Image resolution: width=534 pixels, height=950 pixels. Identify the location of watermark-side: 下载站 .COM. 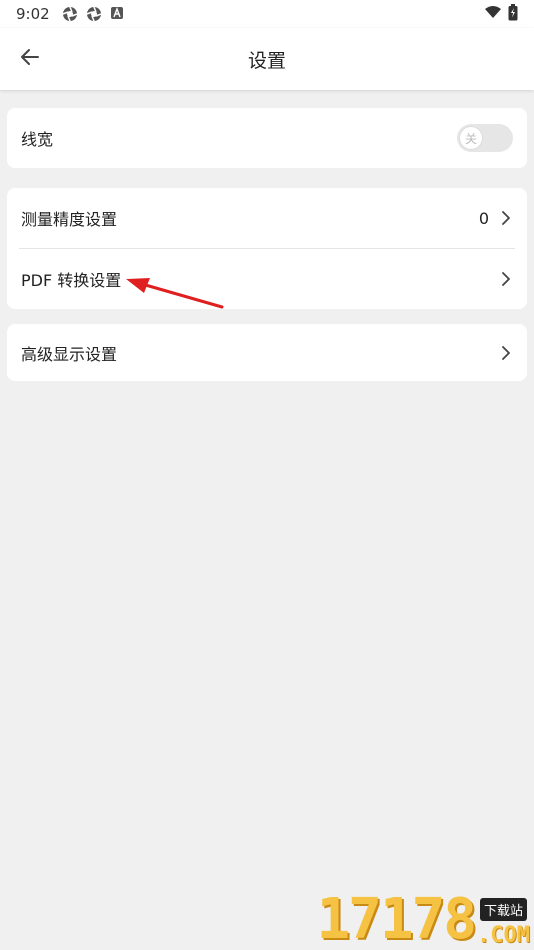
(503, 923).